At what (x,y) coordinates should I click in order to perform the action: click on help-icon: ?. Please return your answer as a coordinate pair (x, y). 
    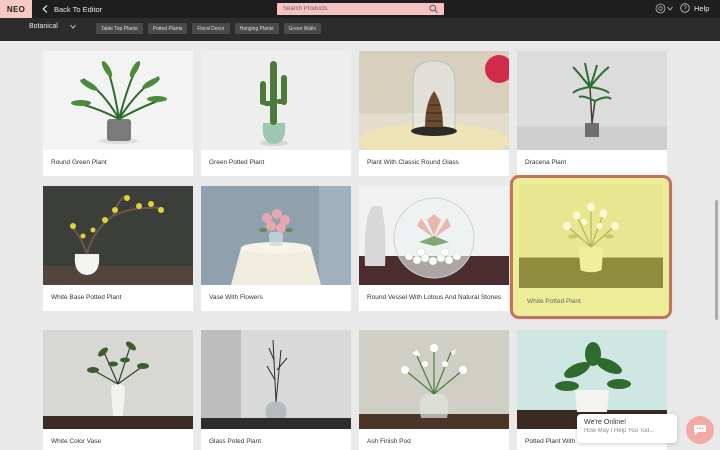
    Looking at the image, I should click on (685, 8).